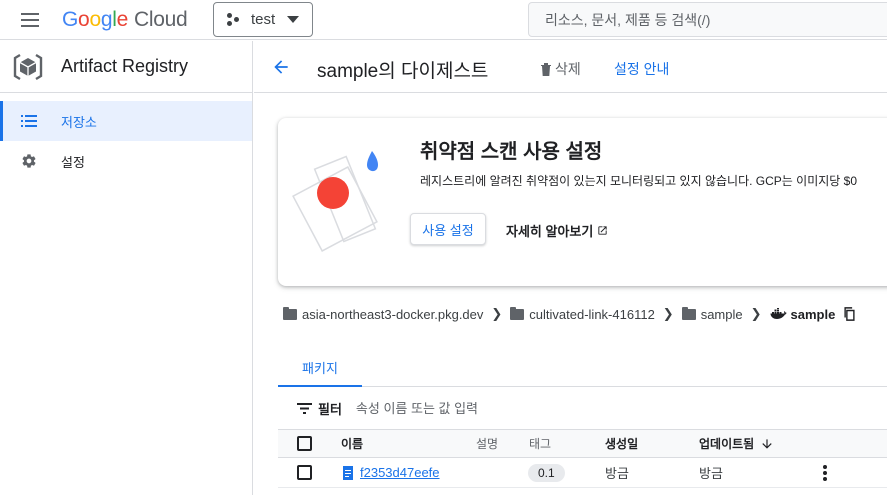 This screenshot has height=495, width=887. I want to click on product-name: Artifact Registry, so click(125, 66).